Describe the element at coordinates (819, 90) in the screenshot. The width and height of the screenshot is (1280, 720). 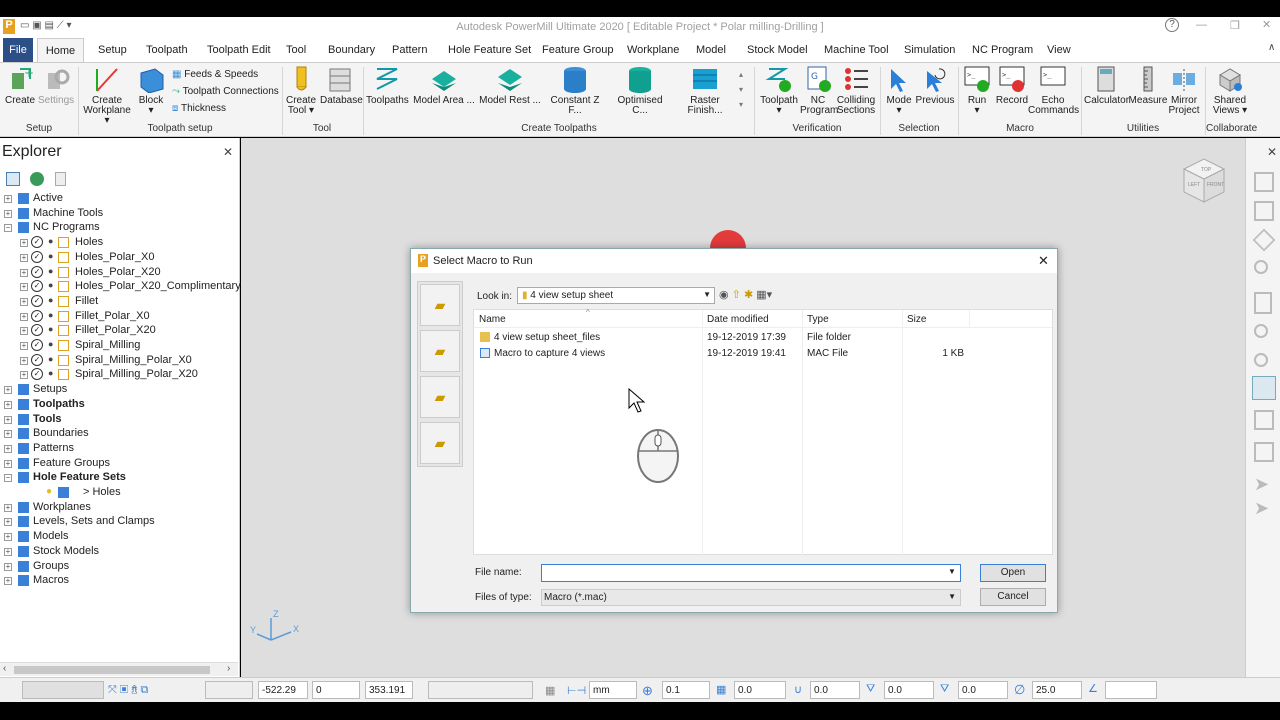
I see `nc-program-button: G NC Program` at that location.